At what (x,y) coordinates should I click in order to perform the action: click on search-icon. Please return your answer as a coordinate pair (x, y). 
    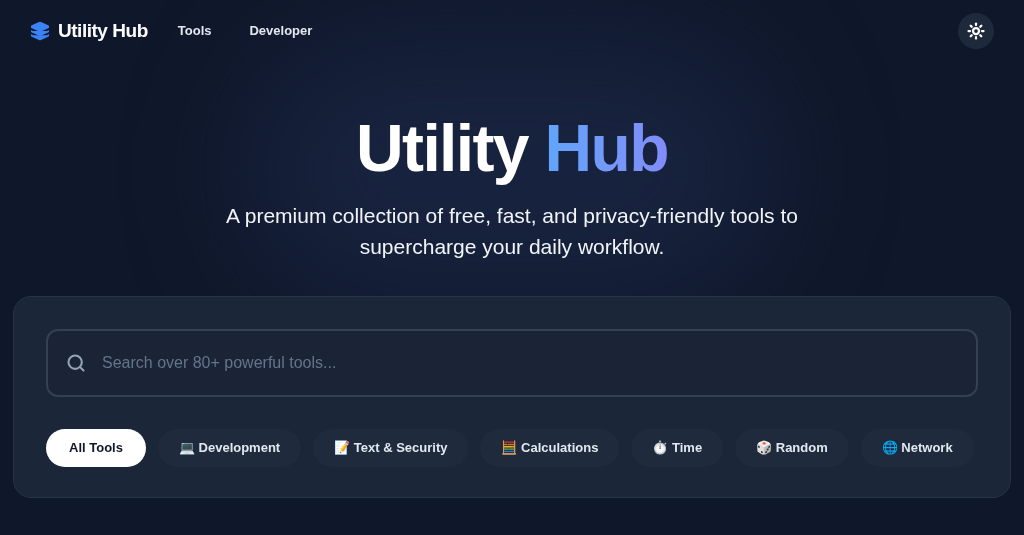
    Looking at the image, I should click on (76, 363).